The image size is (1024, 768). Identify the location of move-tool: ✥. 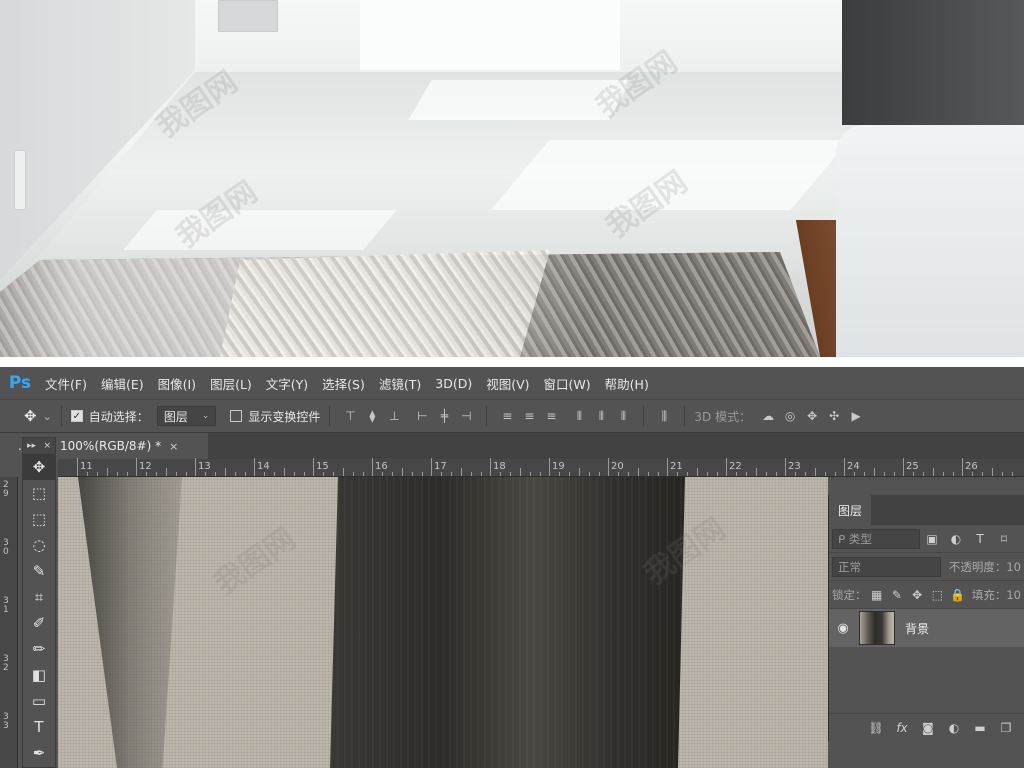
(39, 467).